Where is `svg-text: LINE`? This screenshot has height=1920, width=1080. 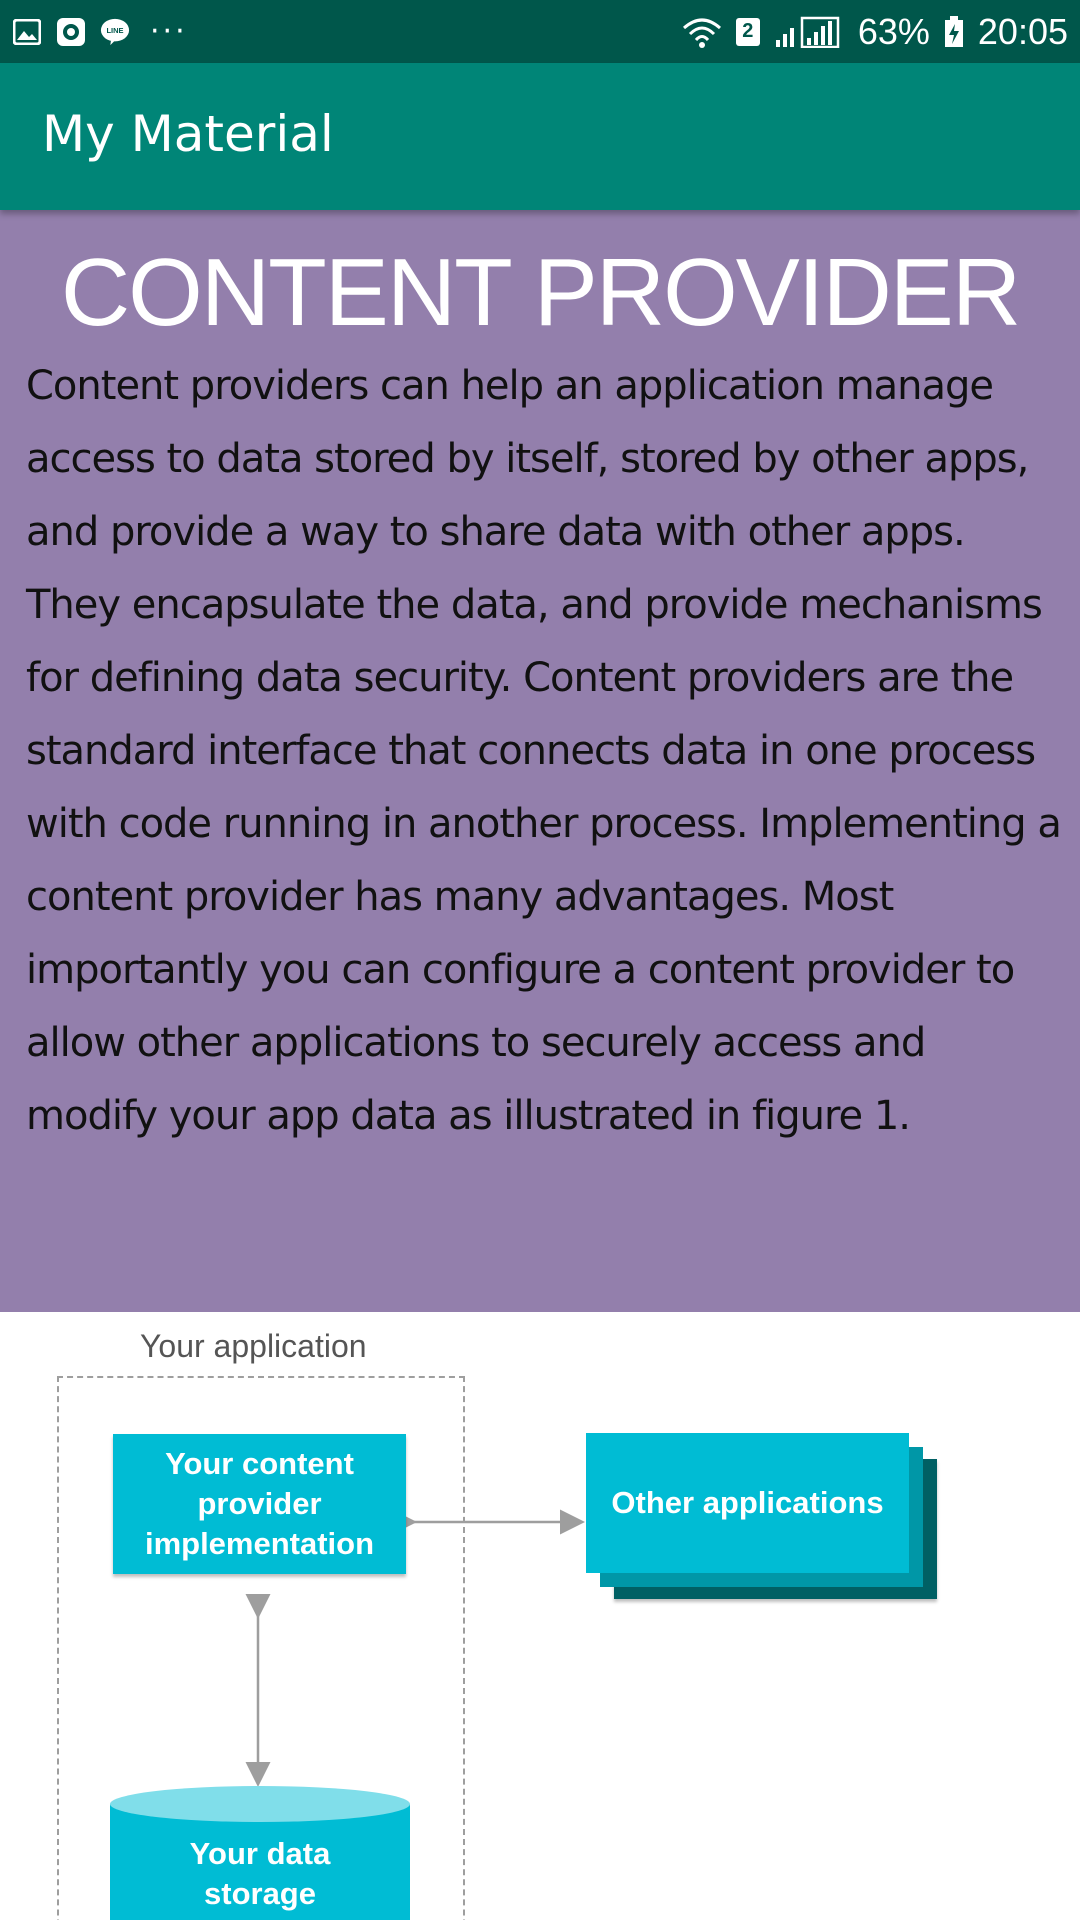
svg-text: LINE is located at coordinates (114, 29).